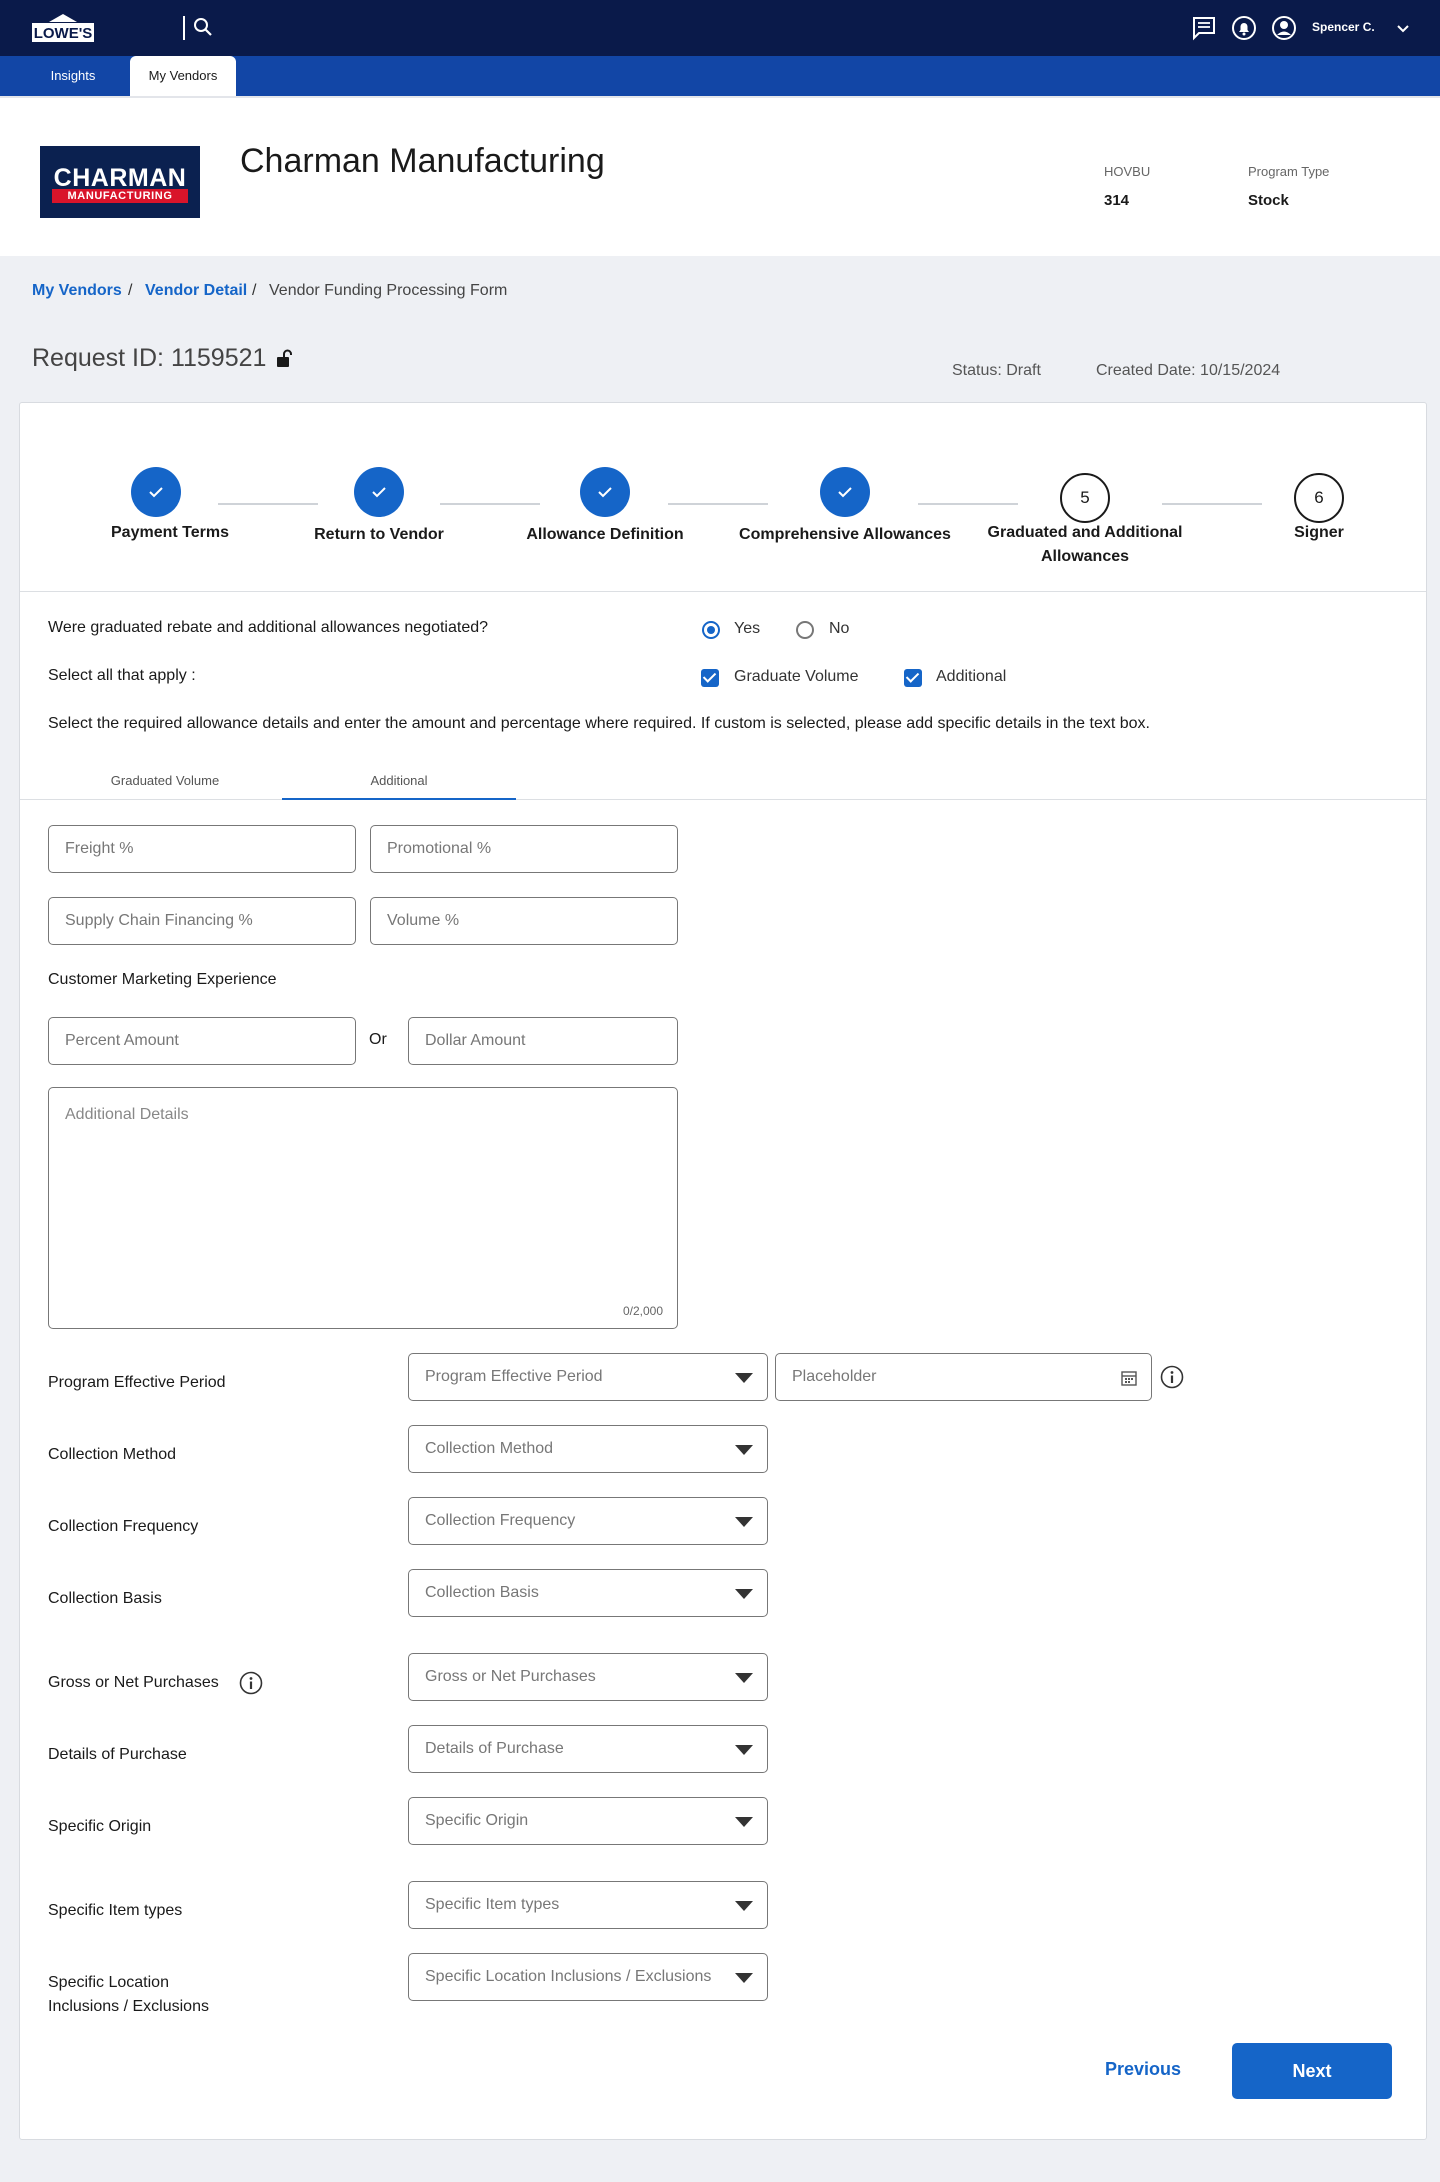 The width and height of the screenshot is (1440, 2182). I want to click on select-placeholder: Gross or Net Purchases, so click(510, 1676).